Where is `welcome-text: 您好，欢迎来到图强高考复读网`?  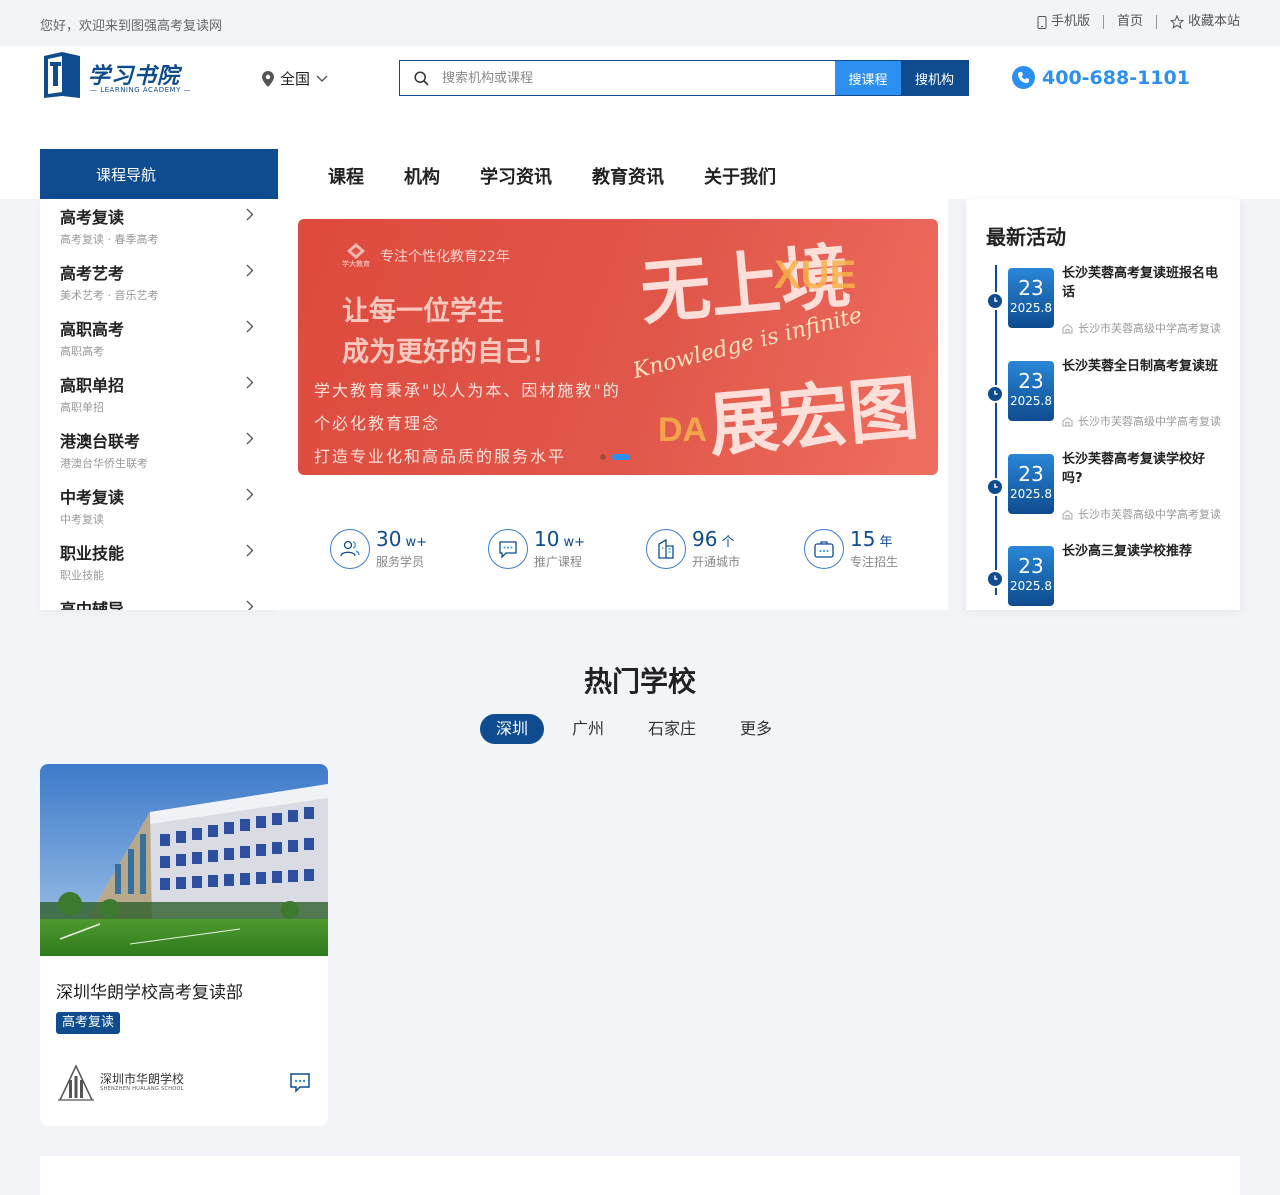 welcome-text: 您好，欢迎来到图强高考复读网 is located at coordinates (131, 26).